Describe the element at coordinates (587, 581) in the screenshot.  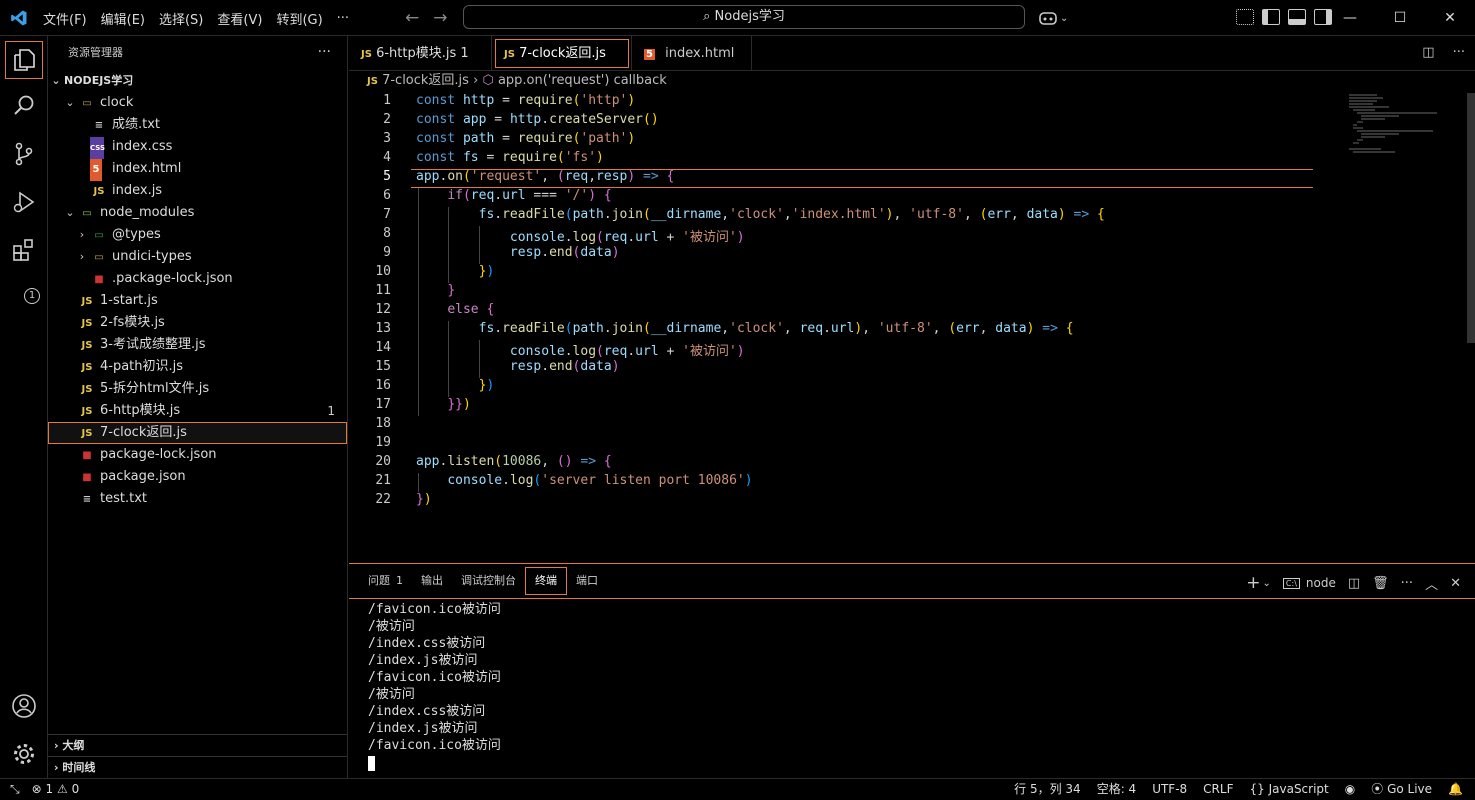
I see `tab-ports: 端口` at that location.